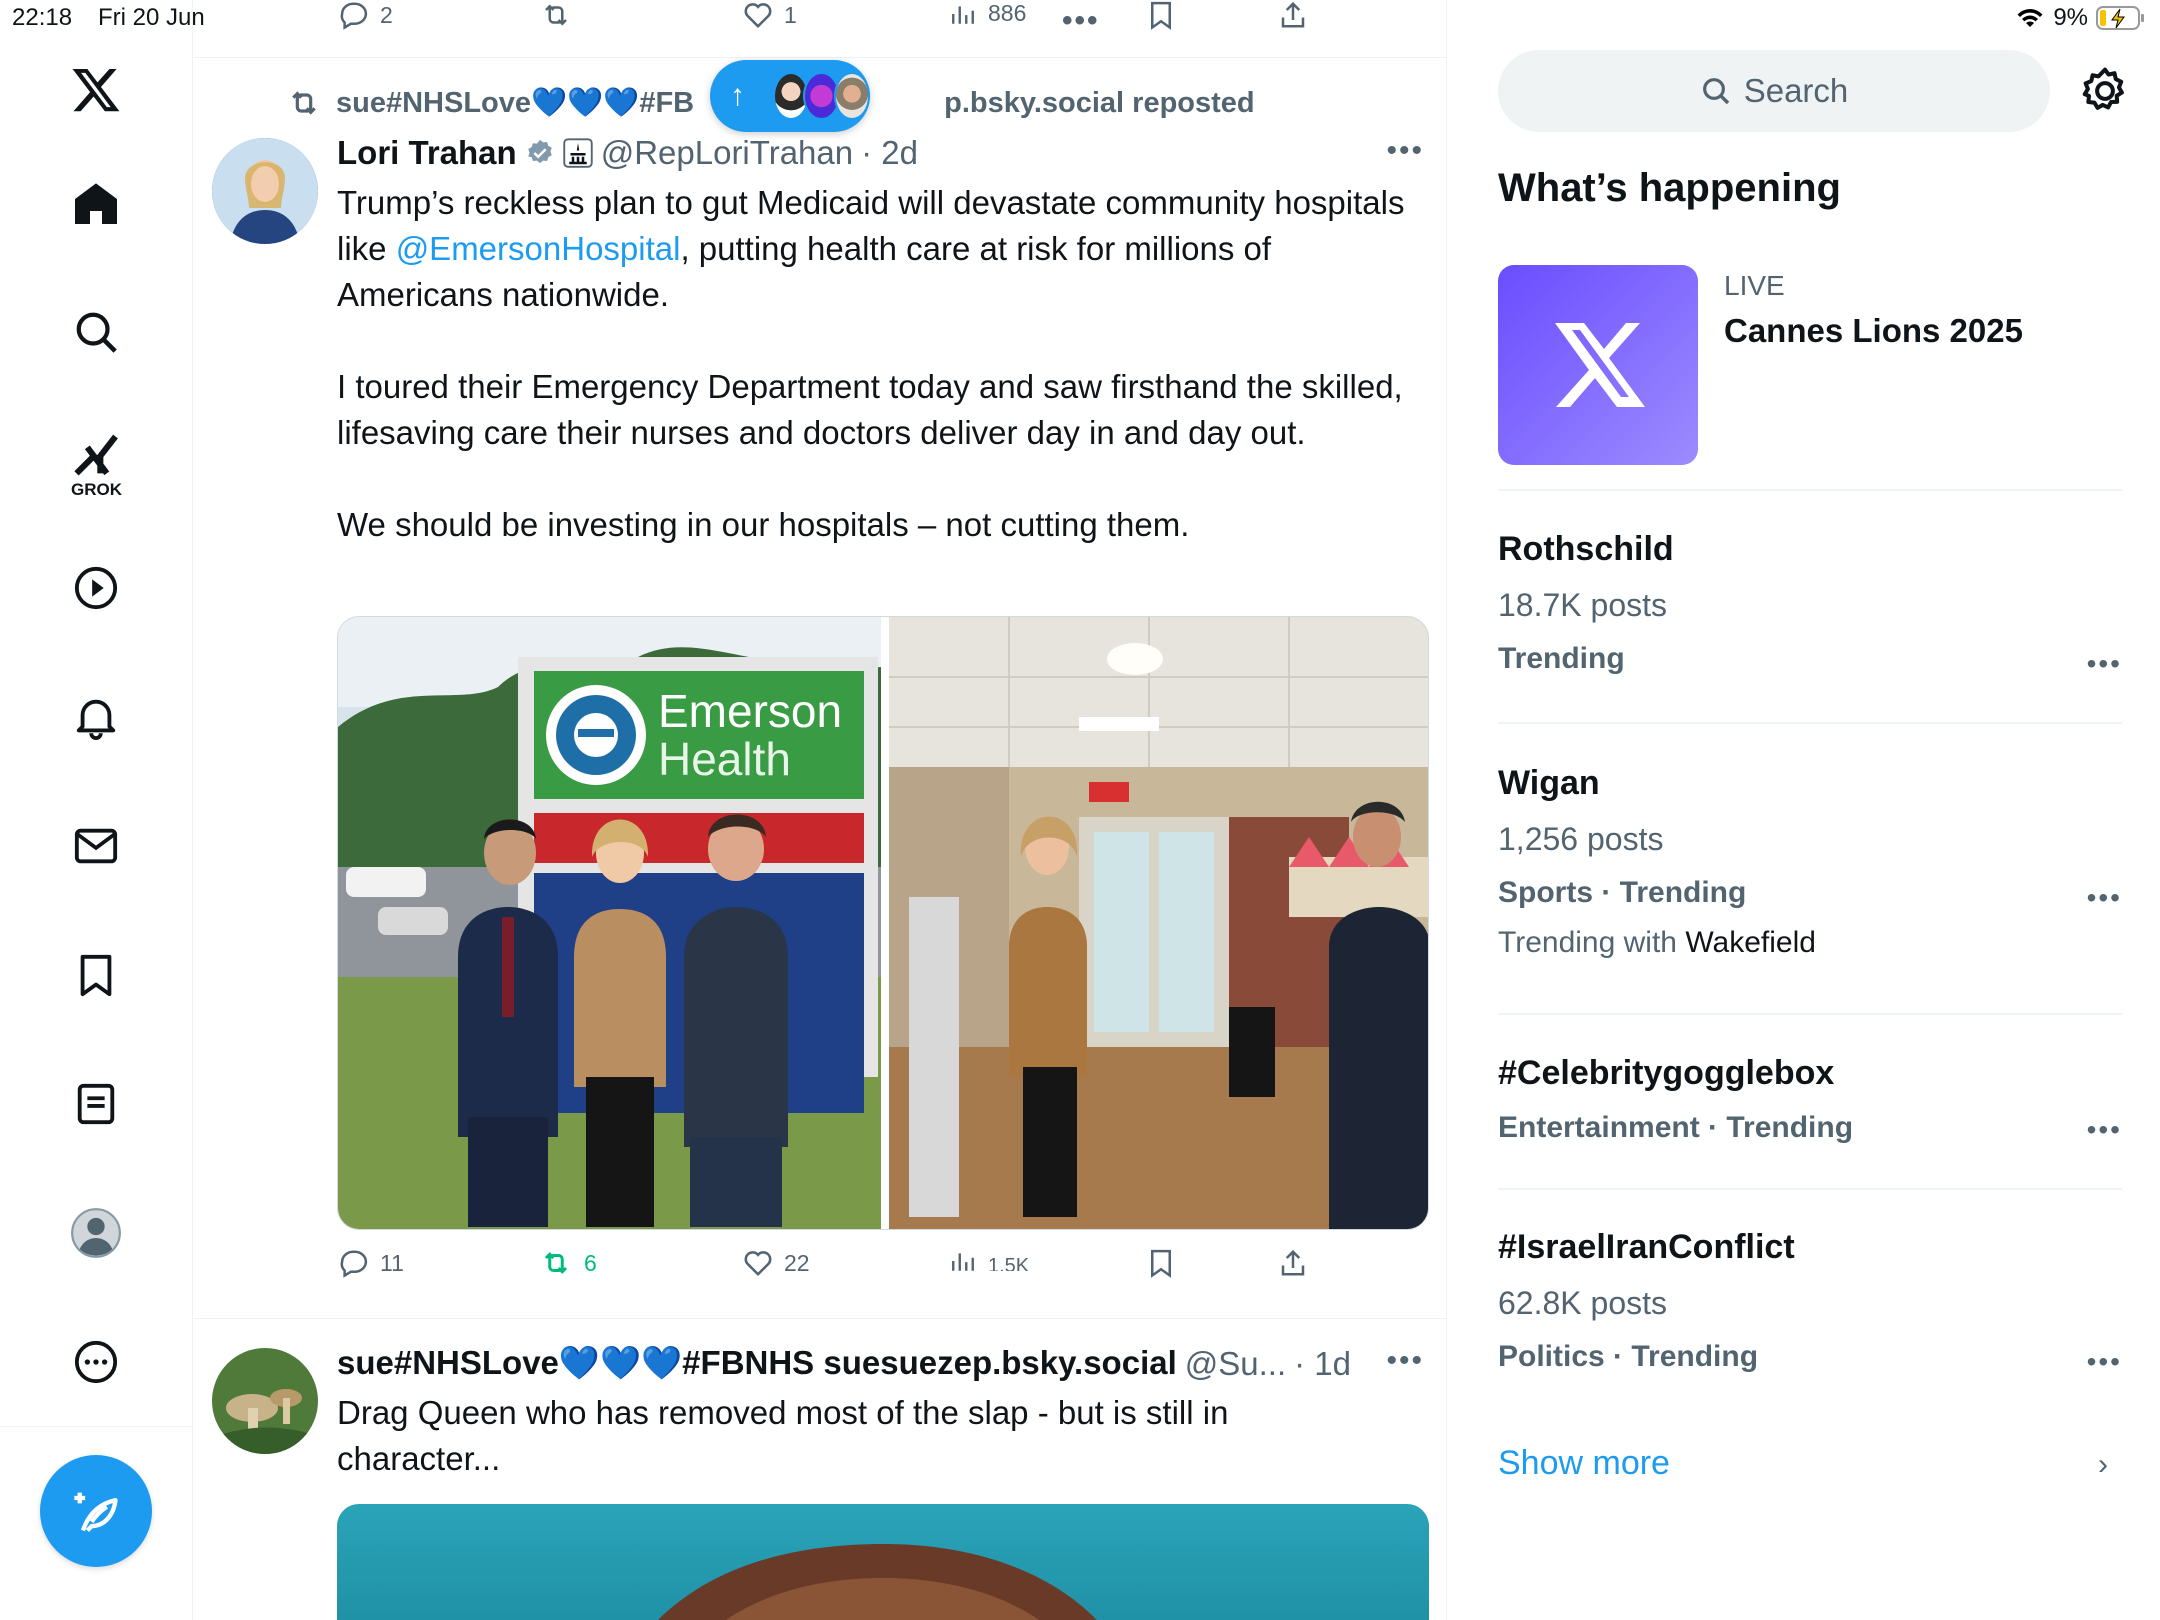 The width and height of the screenshot is (2160, 1620). What do you see at coordinates (1584, 1463) in the screenshot?
I see `show-more-link: Show more` at bounding box center [1584, 1463].